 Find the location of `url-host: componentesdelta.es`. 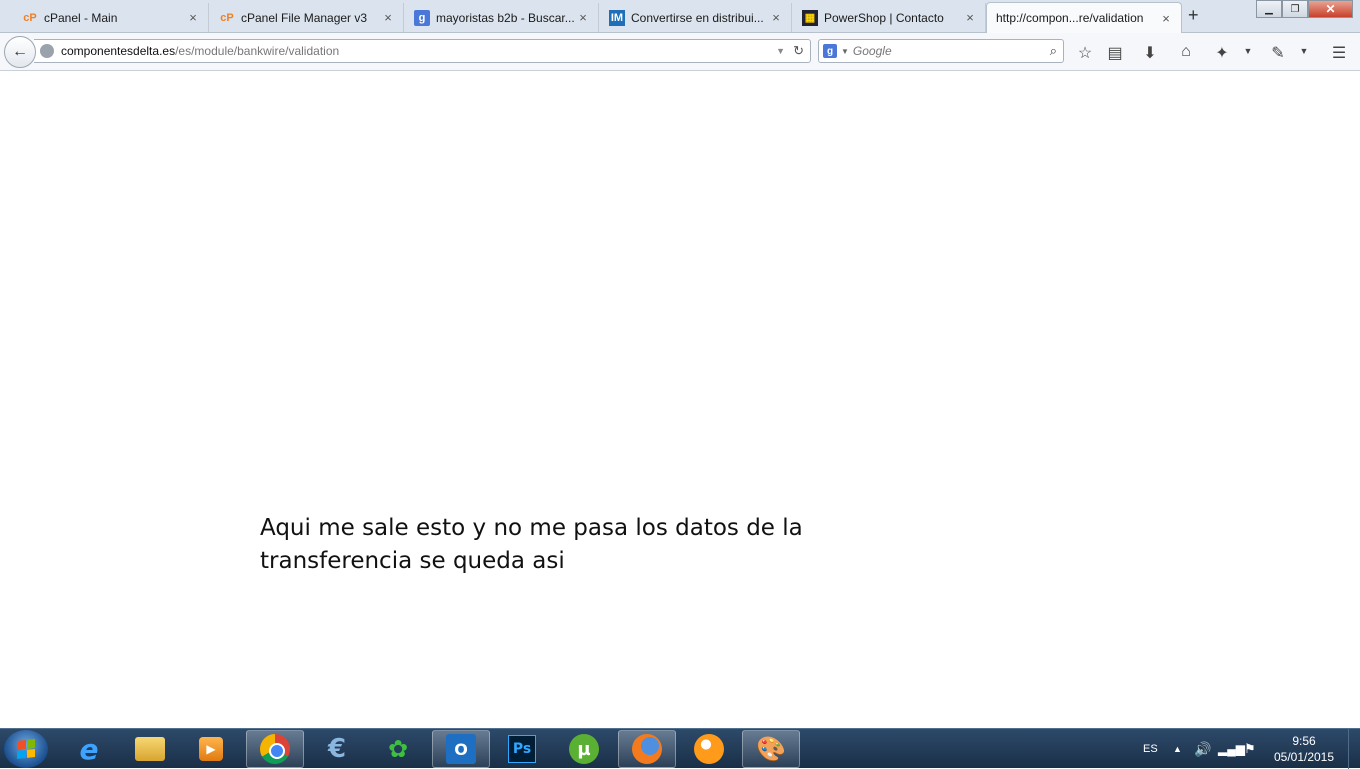

url-host: componentesdelta.es is located at coordinates (118, 51).